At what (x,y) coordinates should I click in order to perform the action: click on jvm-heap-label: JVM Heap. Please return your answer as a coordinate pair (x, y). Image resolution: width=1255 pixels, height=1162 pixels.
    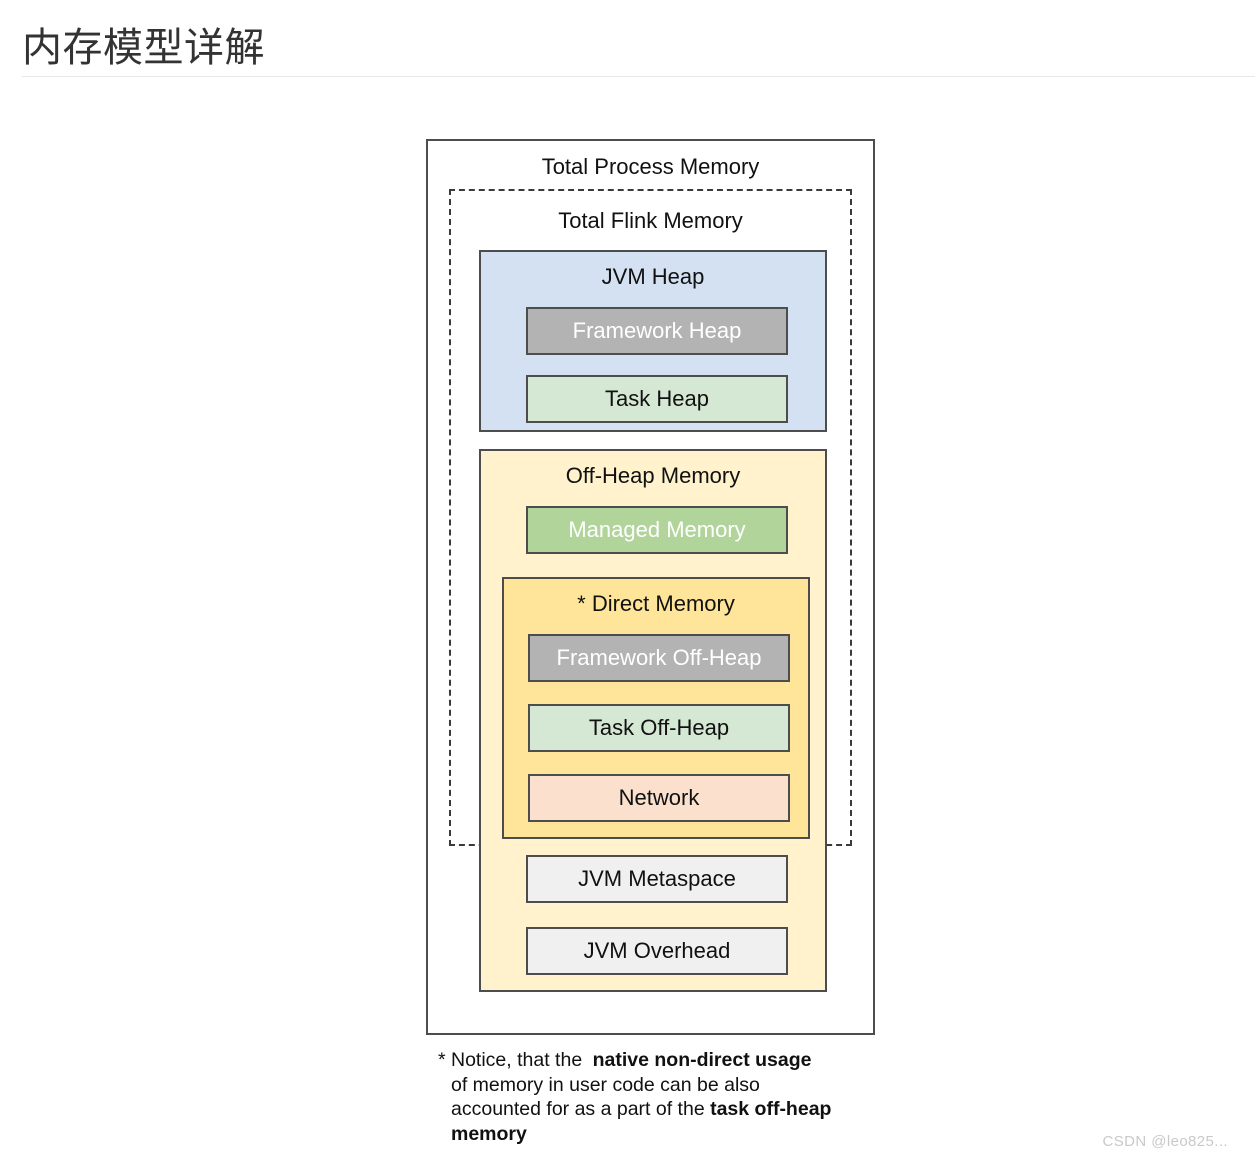
    Looking at the image, I should click on (653, 276).